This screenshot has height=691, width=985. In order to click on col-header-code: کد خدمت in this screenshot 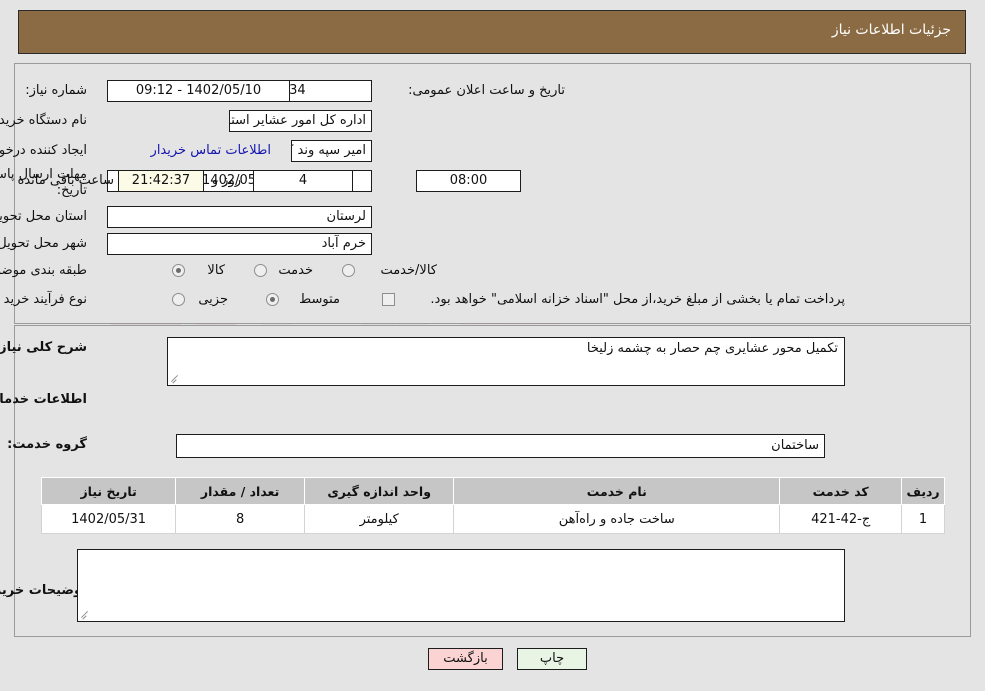, I will do `click(841, 491)`.